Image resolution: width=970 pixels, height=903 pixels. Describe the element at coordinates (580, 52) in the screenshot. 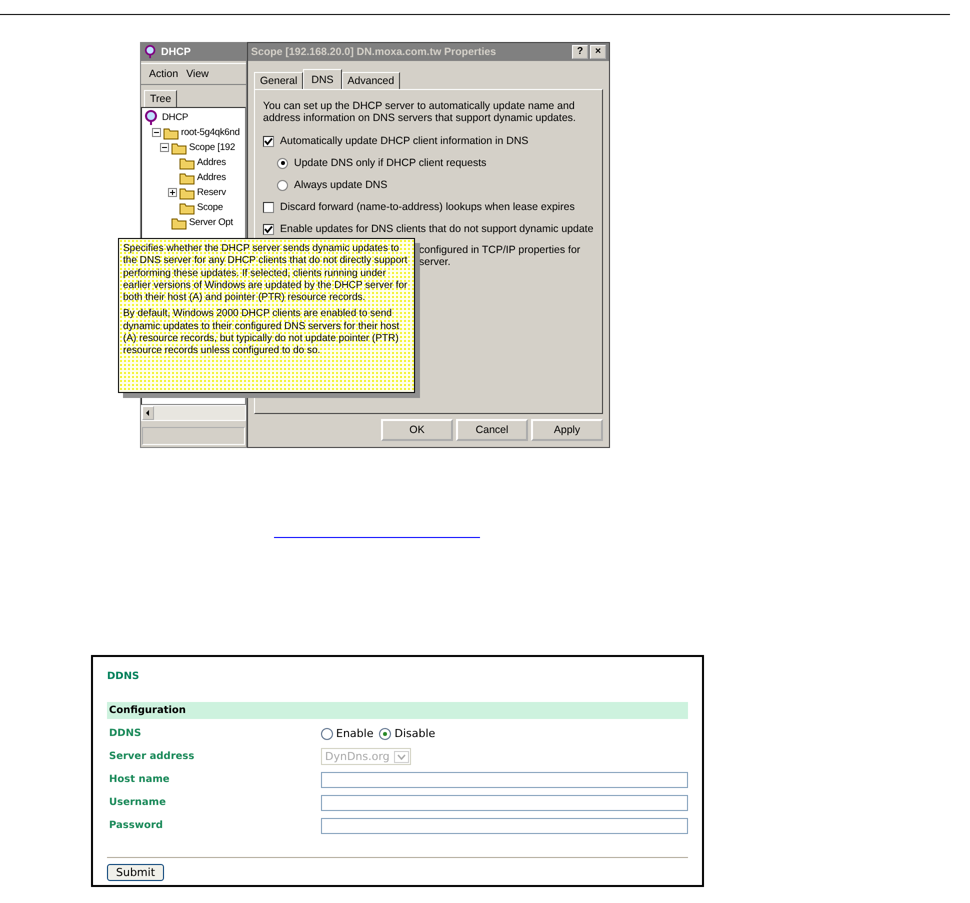

I see `help-button: ?` at that location.